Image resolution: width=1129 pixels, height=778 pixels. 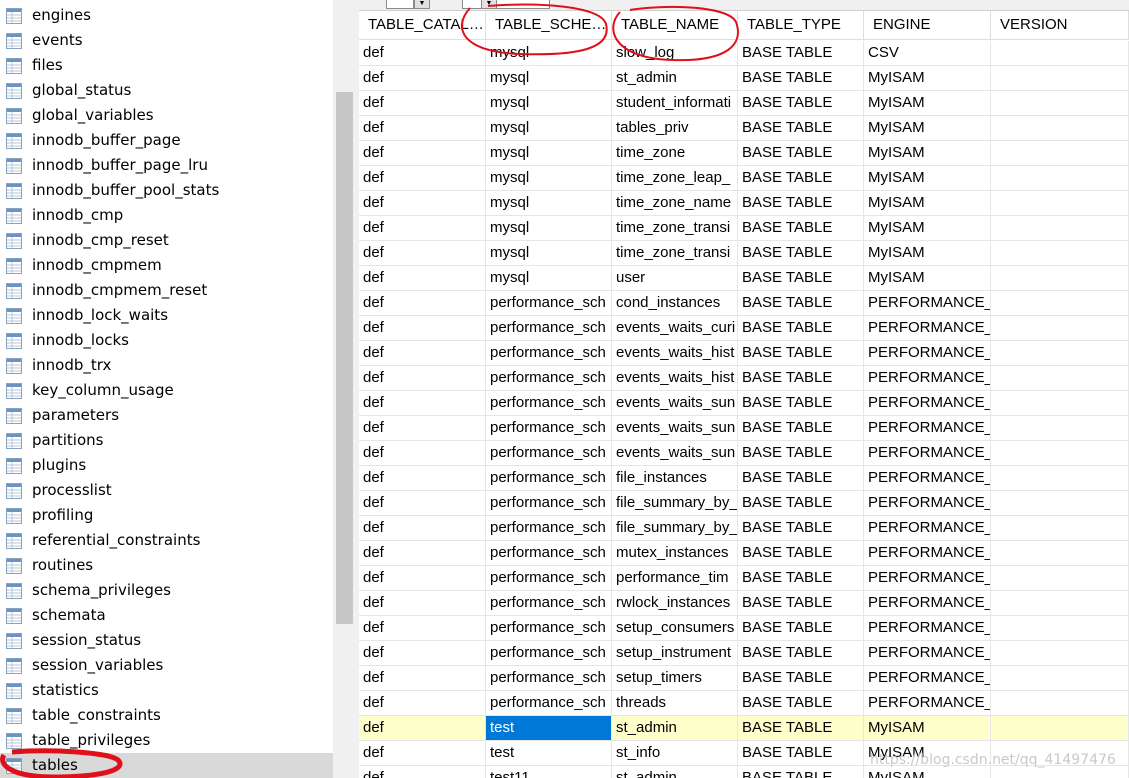 What do you see at coordinates (166, 615) in the screenshot?
I see `tree-item-schemata: schemata` at bounding box center [166, 615].